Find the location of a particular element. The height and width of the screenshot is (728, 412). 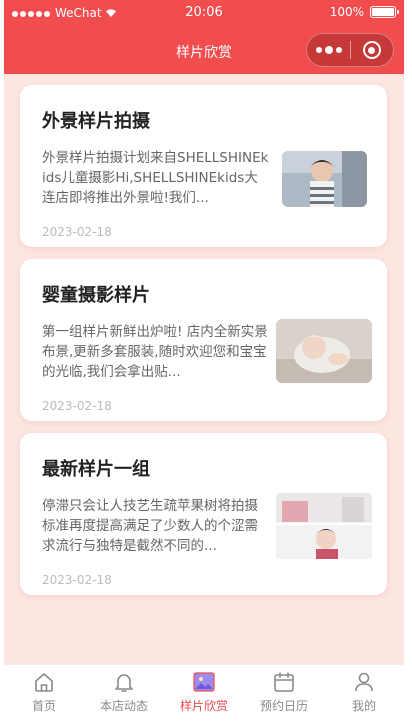

tab-store-news: 本店动态 is located at coordinates (124, 690).